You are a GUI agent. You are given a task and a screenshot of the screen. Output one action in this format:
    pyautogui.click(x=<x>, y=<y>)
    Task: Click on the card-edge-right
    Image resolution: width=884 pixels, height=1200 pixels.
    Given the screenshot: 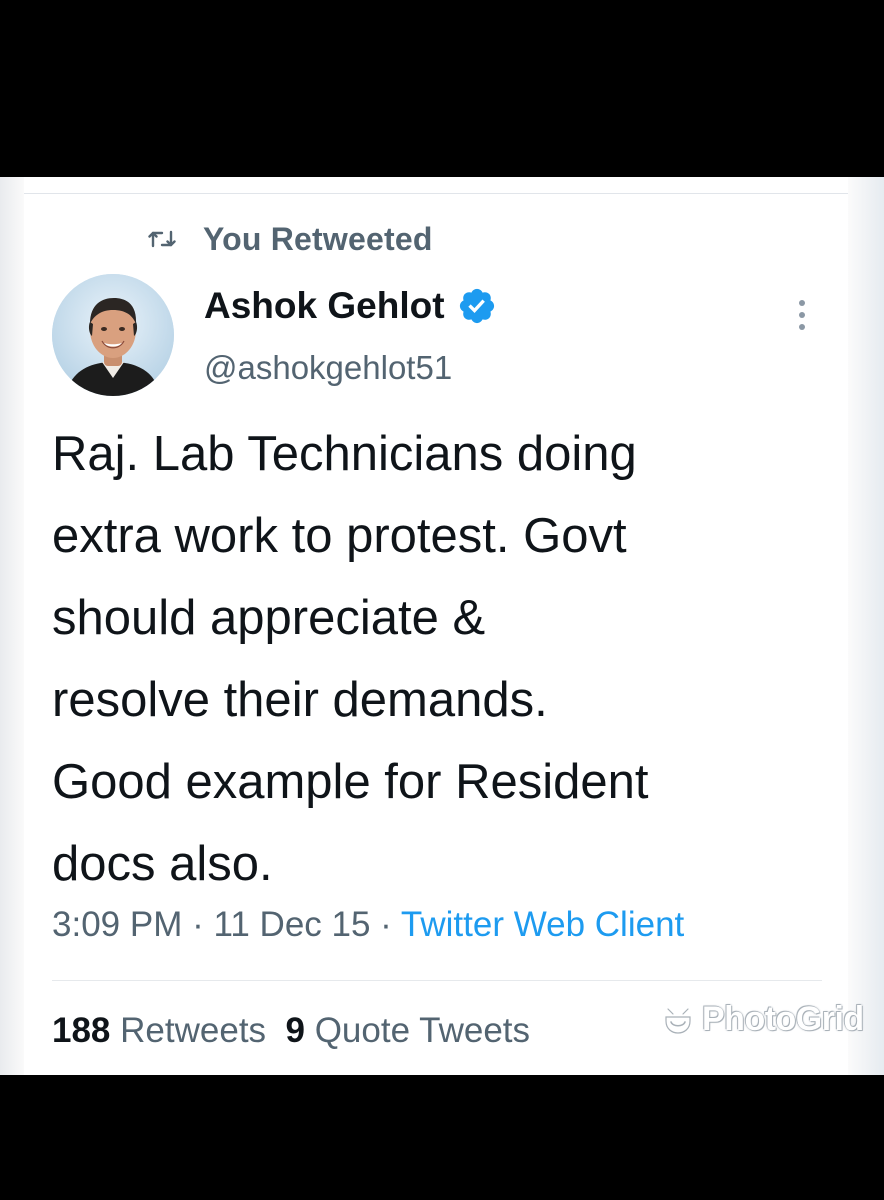 What is the action you would take?
    pyautogui.click(x=866, y=626)
    